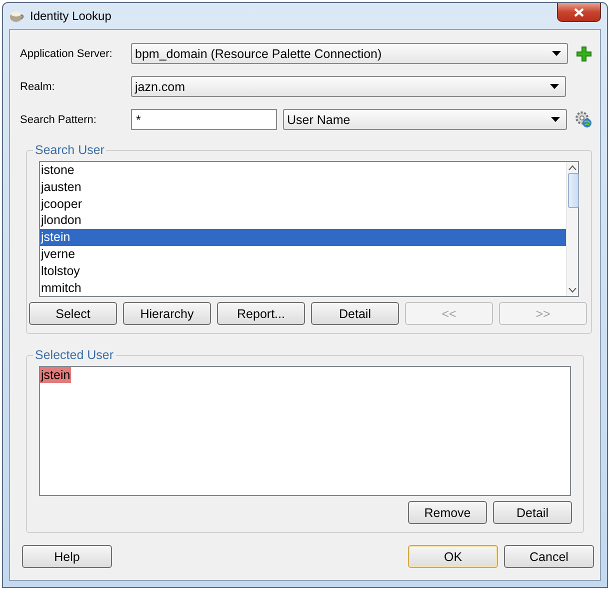  I want to click on user-list-item: istone, so click(303, 170).